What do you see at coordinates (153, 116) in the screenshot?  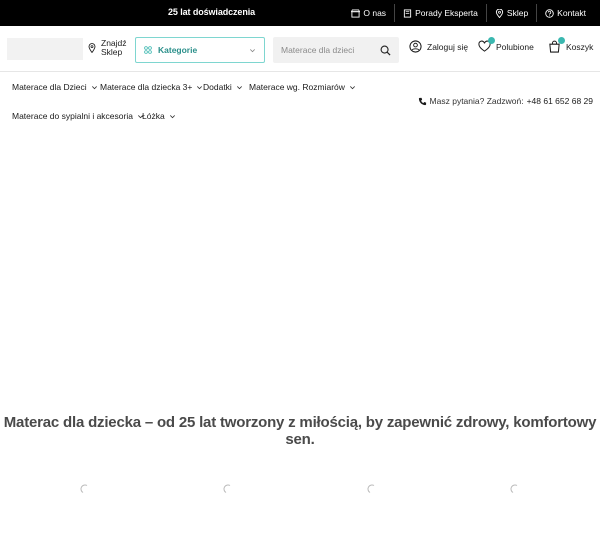 I see `nav-item-label: Łóżka` at bounding box center [153, 116].